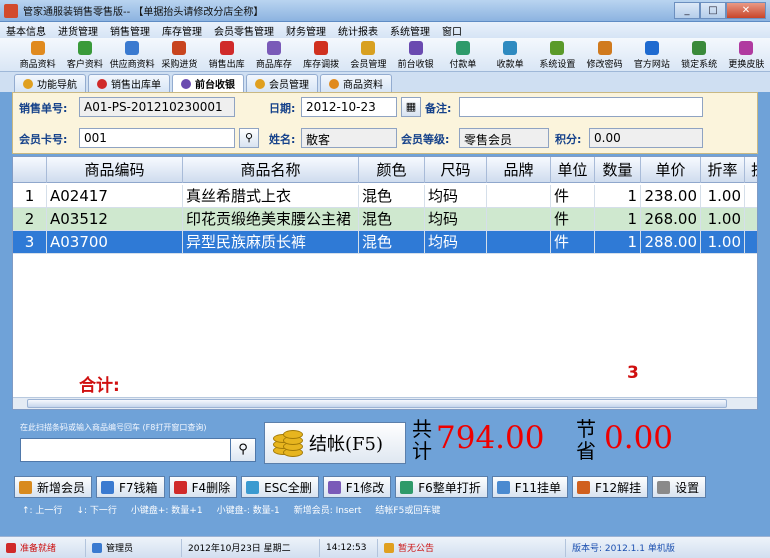 Image resolution: width=770 pixels, height=558 pixels. Describe the element at coordinates (510, 55) in the screenshot. I see `toolbar-button-receipt: 收款单` at that location.